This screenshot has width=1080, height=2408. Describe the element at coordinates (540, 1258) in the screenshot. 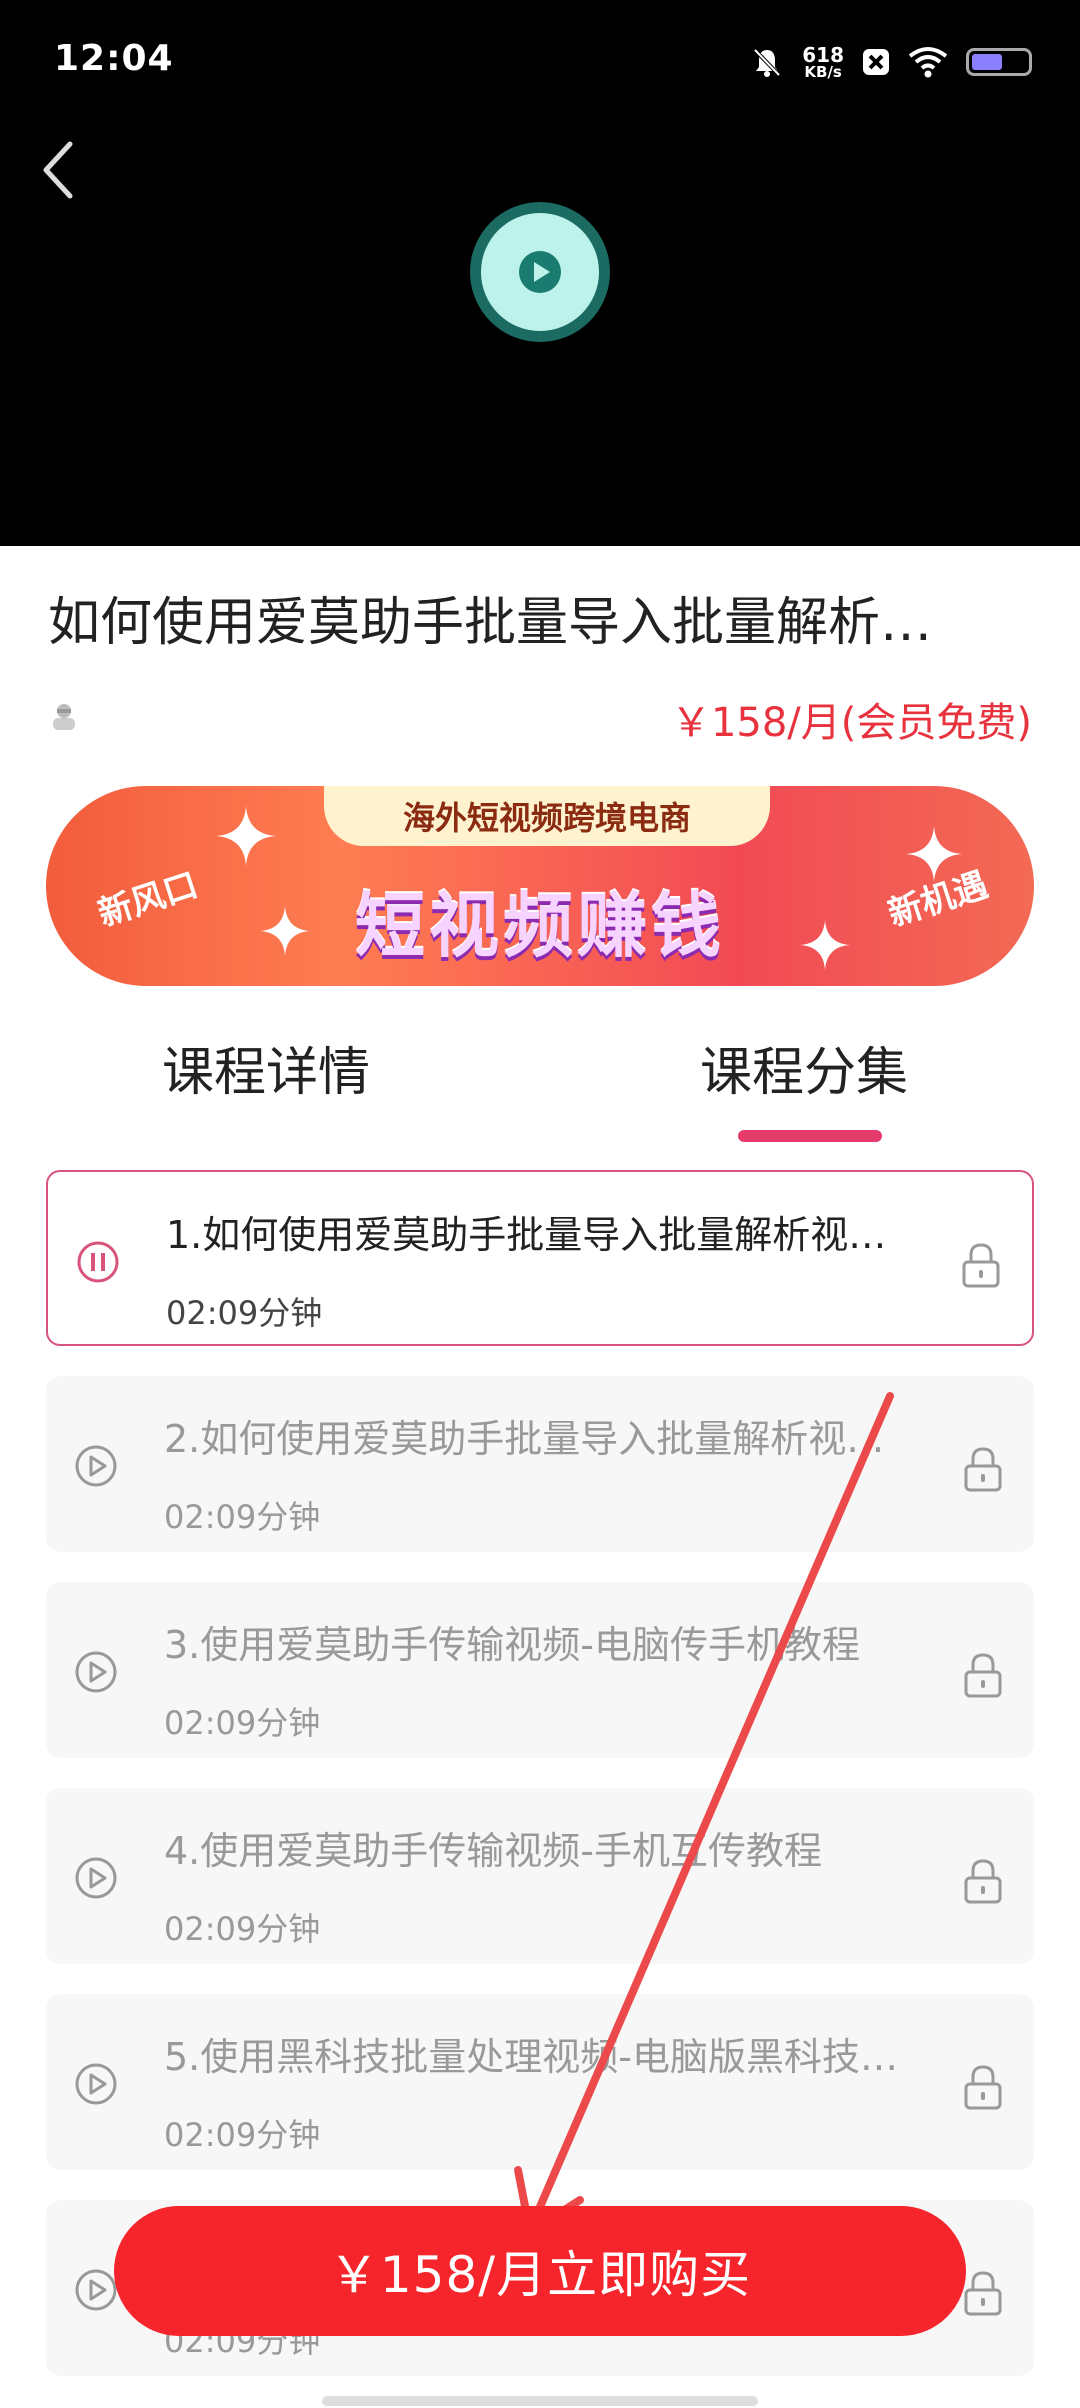

I see `episode-item: 1.如何使用爱莫助手批量导入批量解析视… 02:09分钟` at that location.